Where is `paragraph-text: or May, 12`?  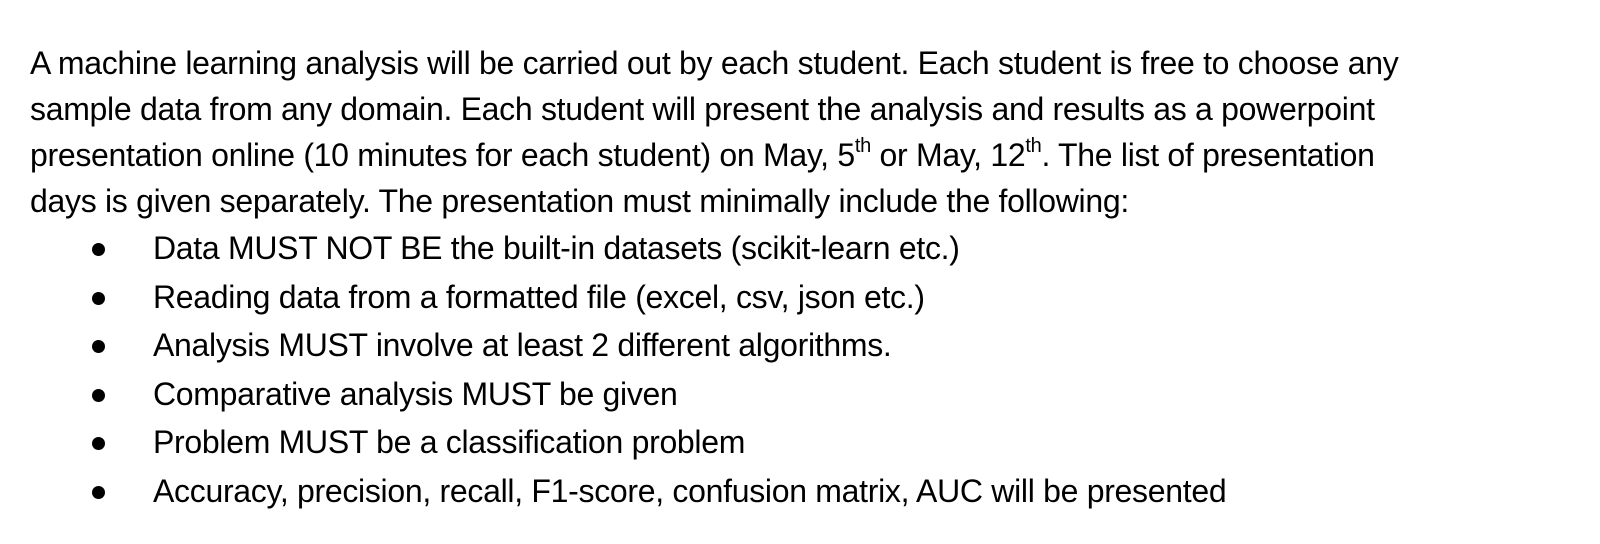 paragraph-text: or May, 12 is located at coordinates (948, 155).